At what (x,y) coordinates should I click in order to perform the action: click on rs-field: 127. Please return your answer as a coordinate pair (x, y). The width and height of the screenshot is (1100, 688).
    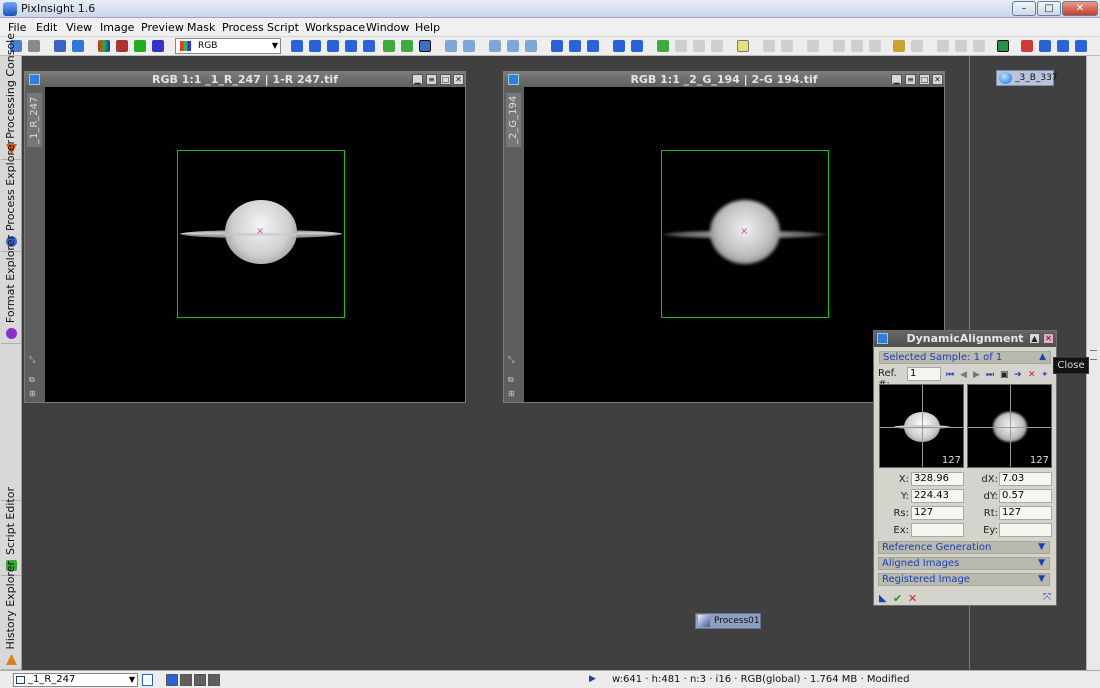
    Looking at the image, I should click on (937, 513).